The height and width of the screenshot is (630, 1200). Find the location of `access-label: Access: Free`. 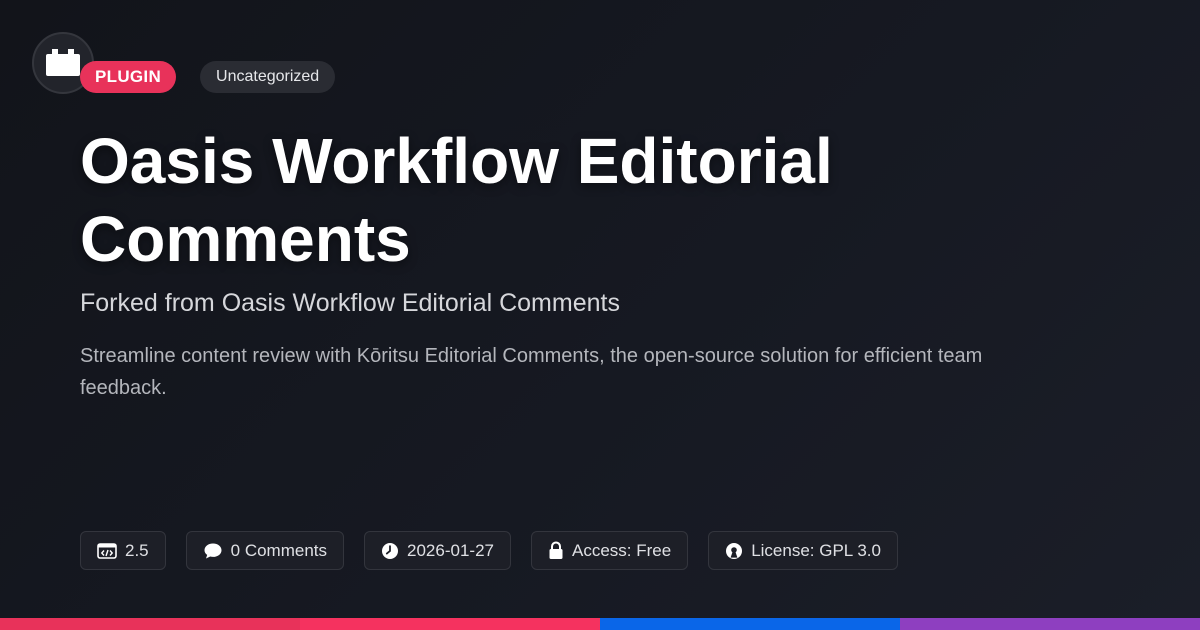

access-label: Access: Free is located at coordinates (621, 550).